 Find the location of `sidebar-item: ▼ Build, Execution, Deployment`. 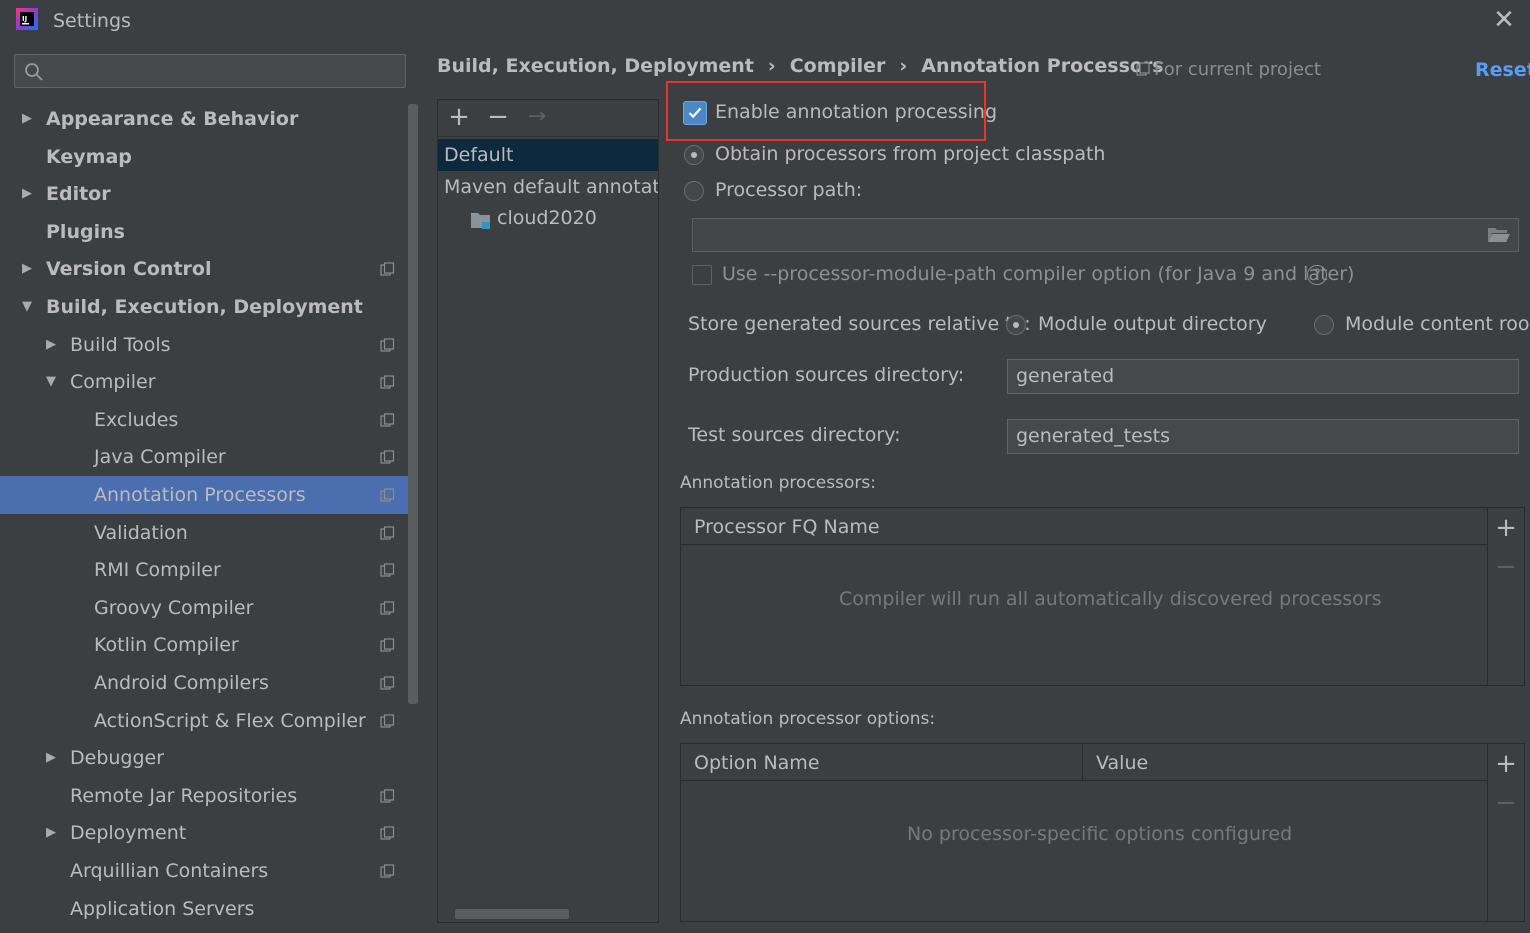

sidebar-item: ▼ Build, Execution, Deployment is located at coordinates (210, 307).